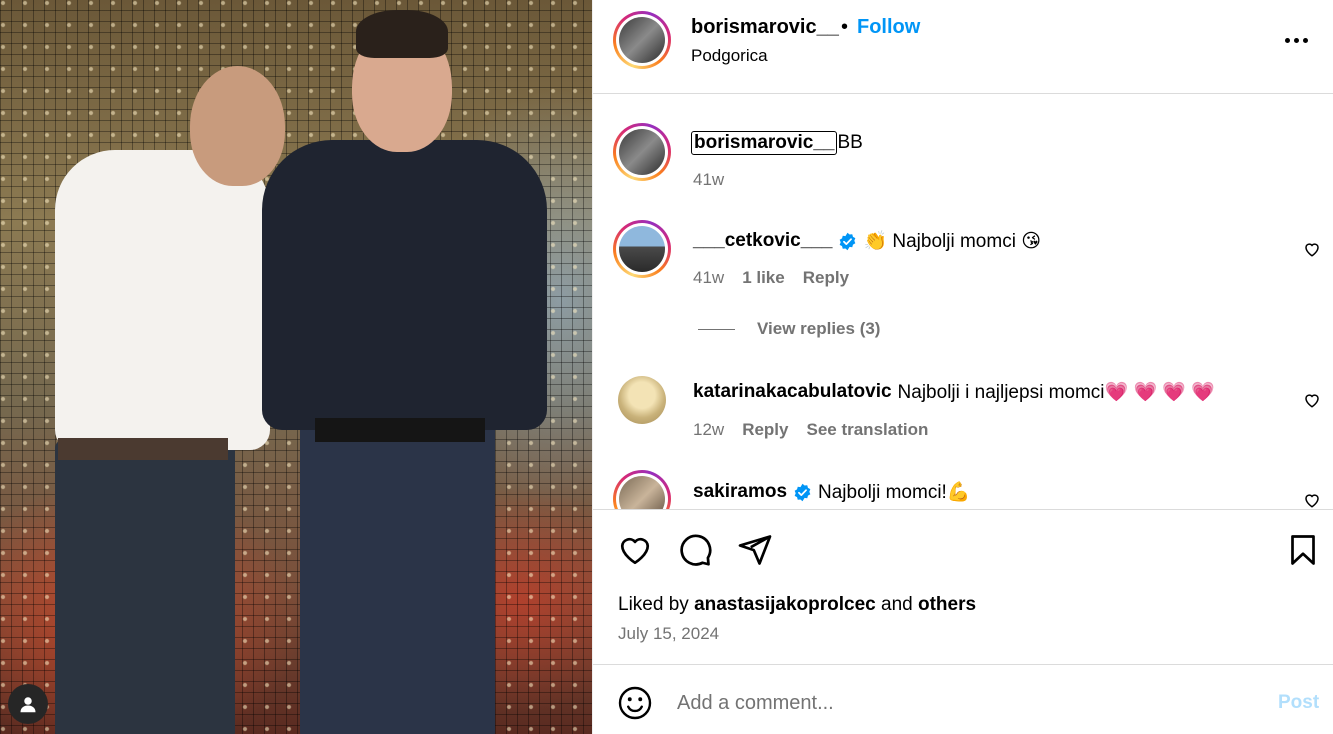 The height and width of the screenshot is (734, 1333). What do you see at coordinates (850, 142) in the screenshot?
I see `caption-text: BB` at bounding box center [850, 142].